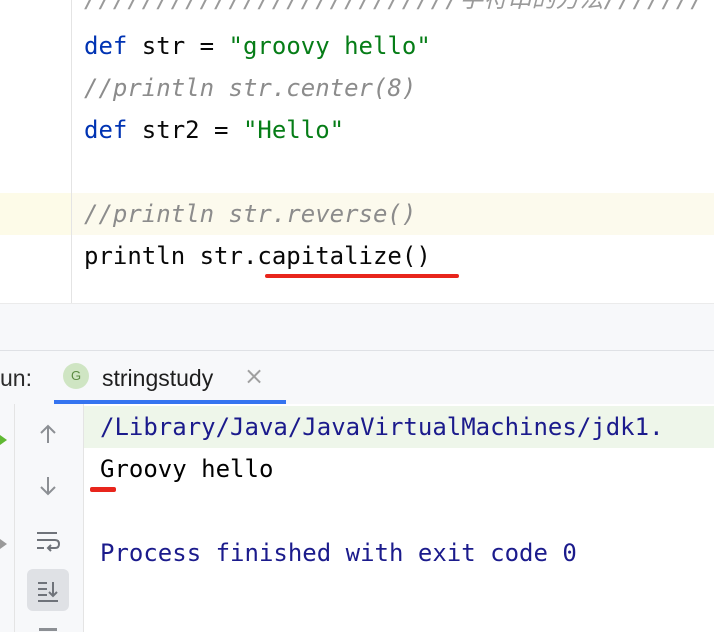 The height and width of the screenshot is (632, 714). I want to click on tab-stringstudy: G stringstudy ×, so click(170, 377).